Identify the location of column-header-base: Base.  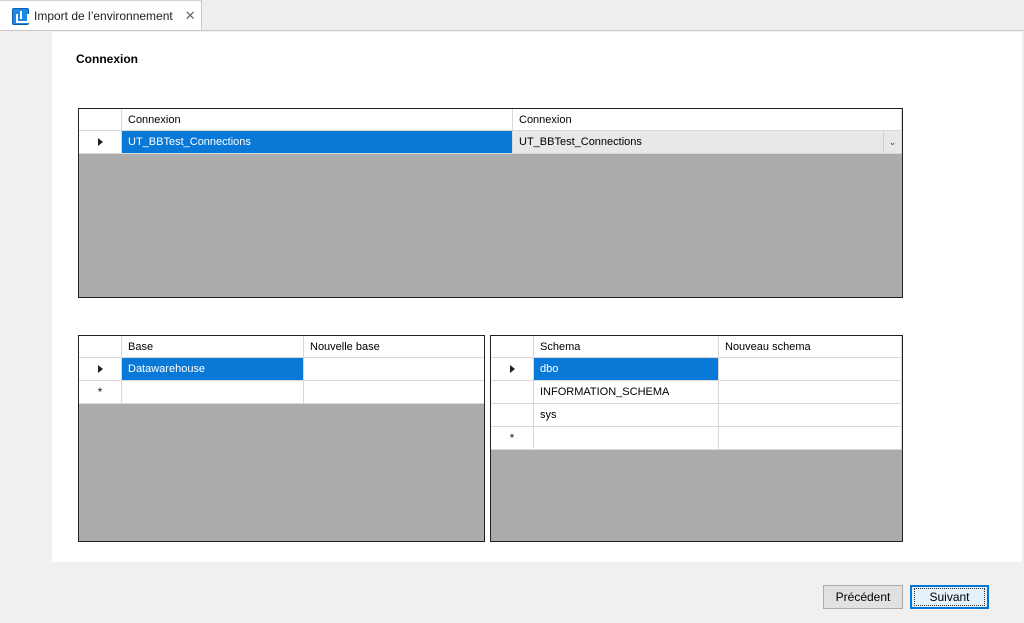
(213, 347).